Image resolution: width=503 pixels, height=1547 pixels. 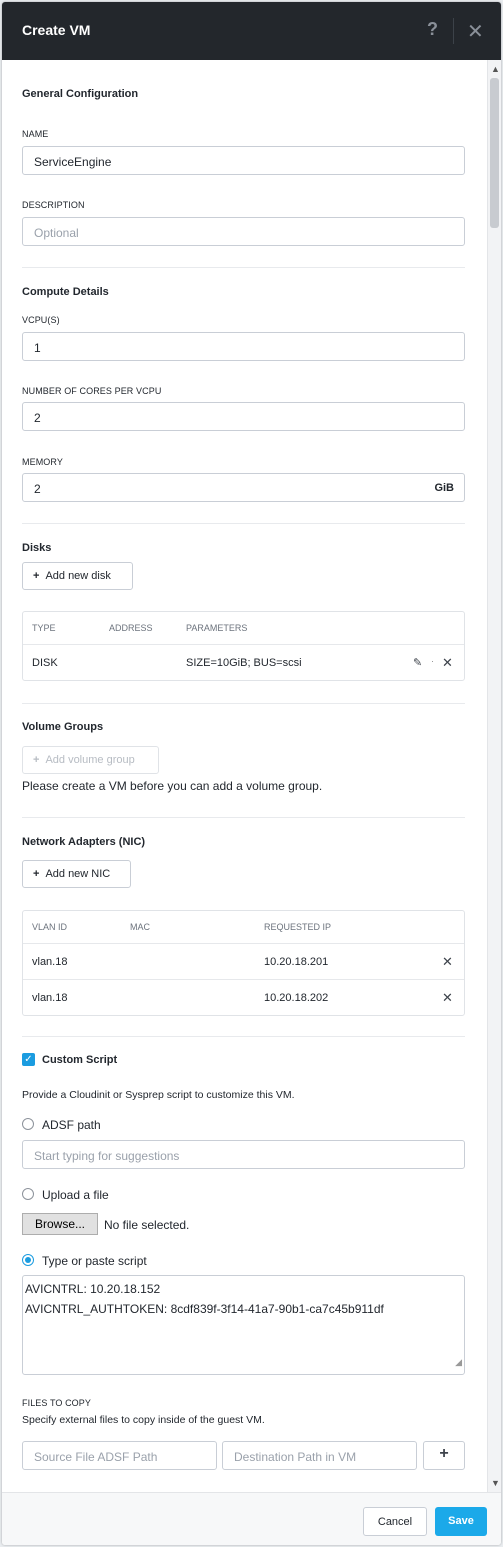 I want to click on disk-type: DISK, so click(x=45, y=663).